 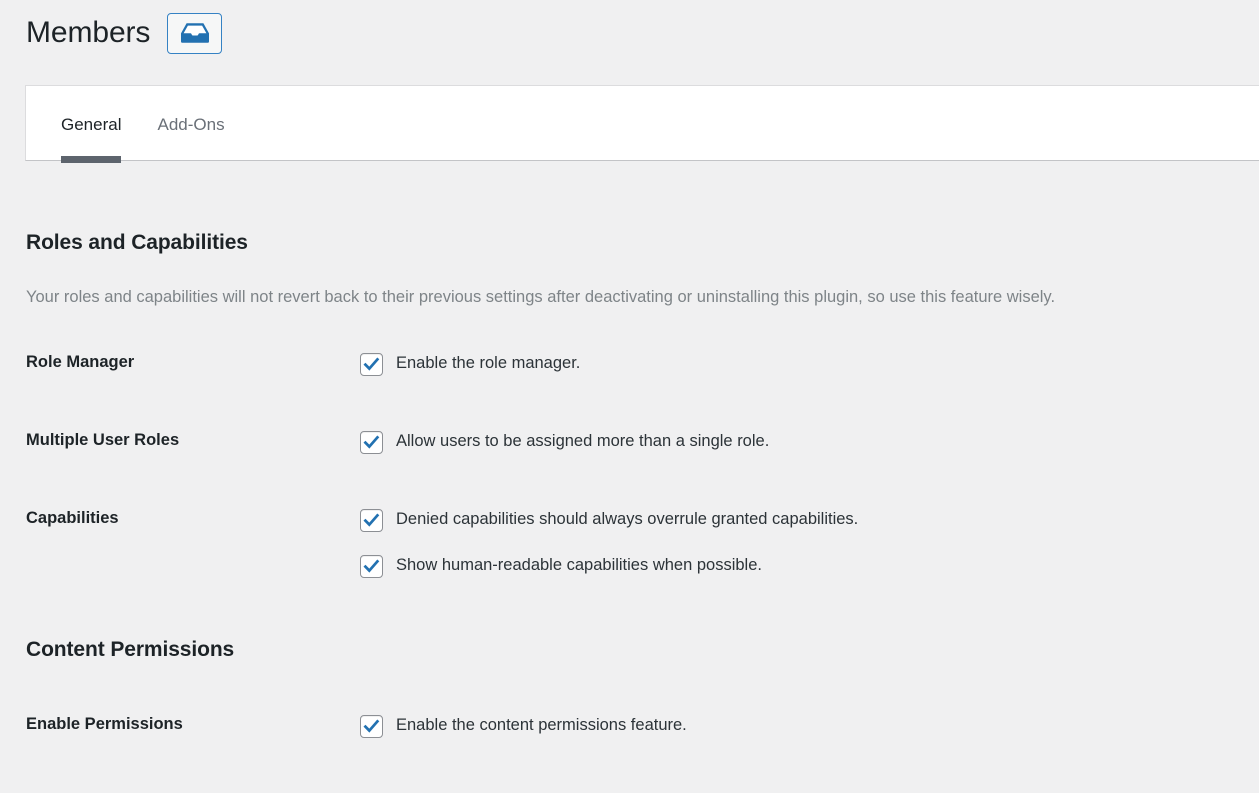 I want to click on checkbox-row-enable-role-manager: Enable the role manager., so click(x=809, y=364).